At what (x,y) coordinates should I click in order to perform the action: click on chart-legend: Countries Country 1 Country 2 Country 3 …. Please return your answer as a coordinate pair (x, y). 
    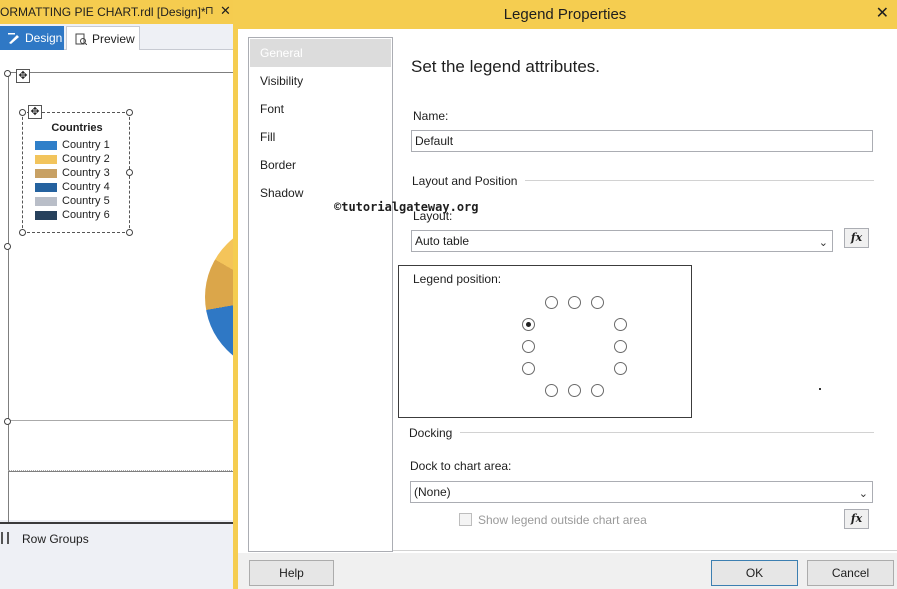
    Looking at the image, I should click on (76, 172).